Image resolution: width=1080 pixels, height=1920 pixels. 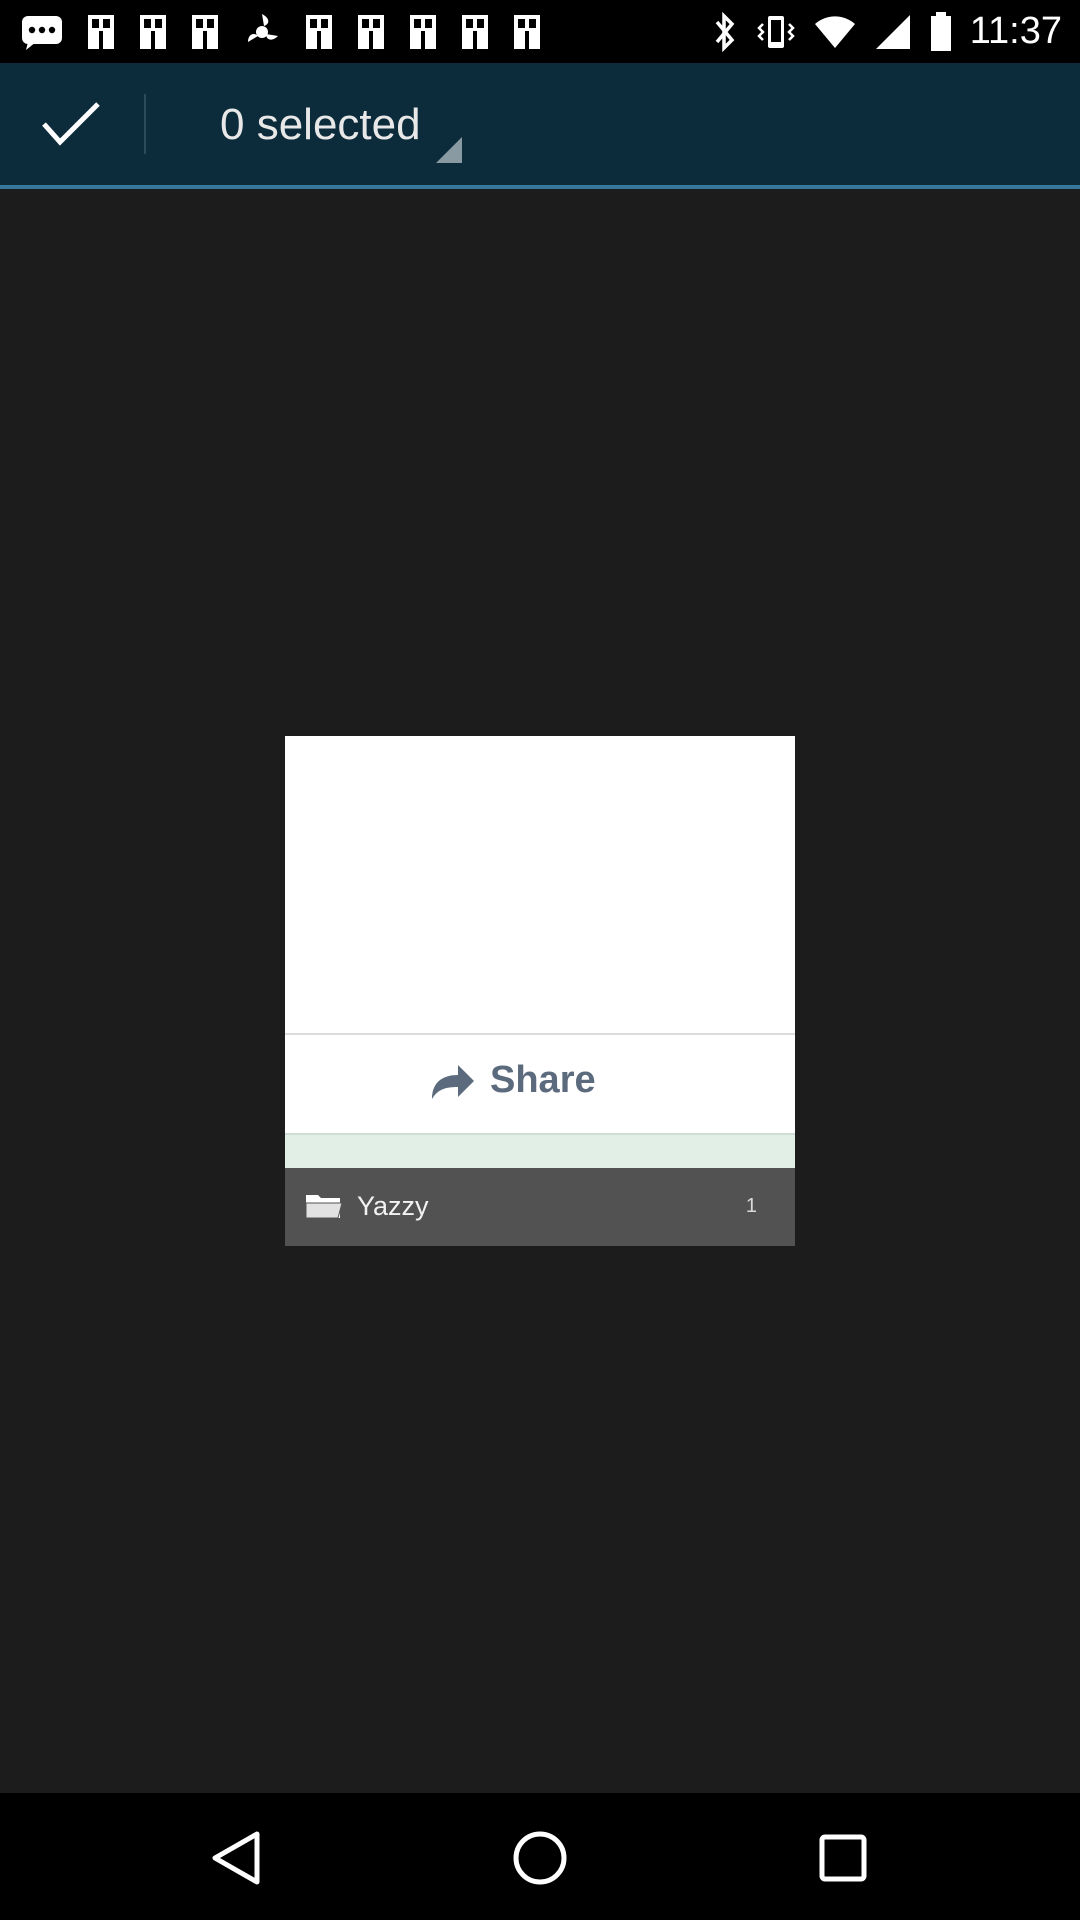 What do you see at coordinates (453, 1081) in the screenshot?
I see `share-arrow-icon` at bounding box center [453, 1081].